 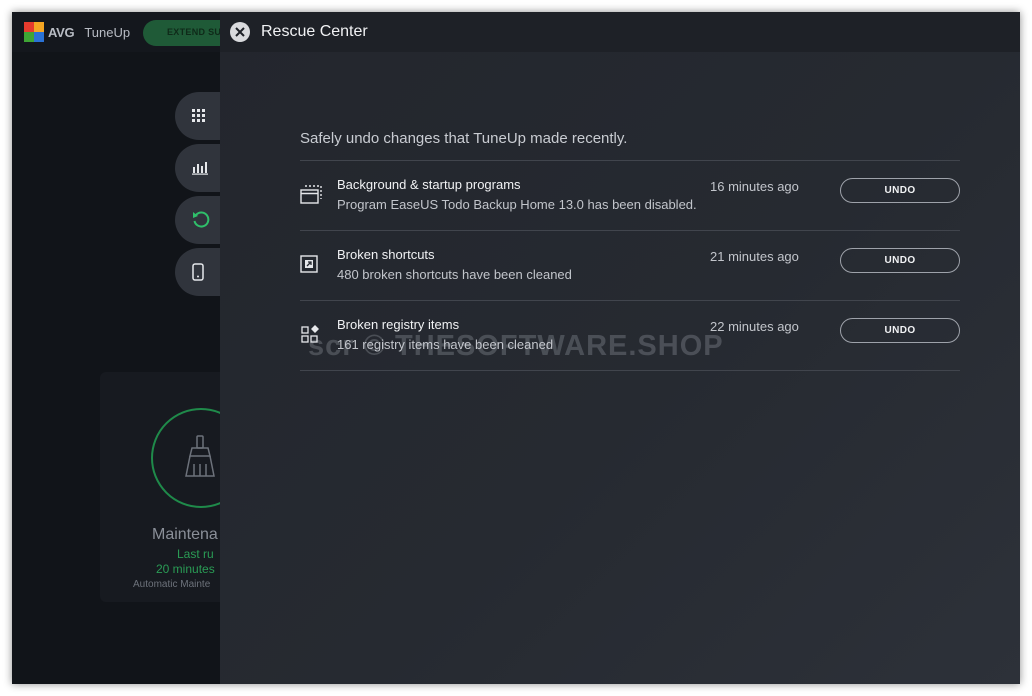 What do you see at coordinates (314, 31) in the screenshot?
I see `panel-title: Rescue Center` at bounding box center [314, 31].